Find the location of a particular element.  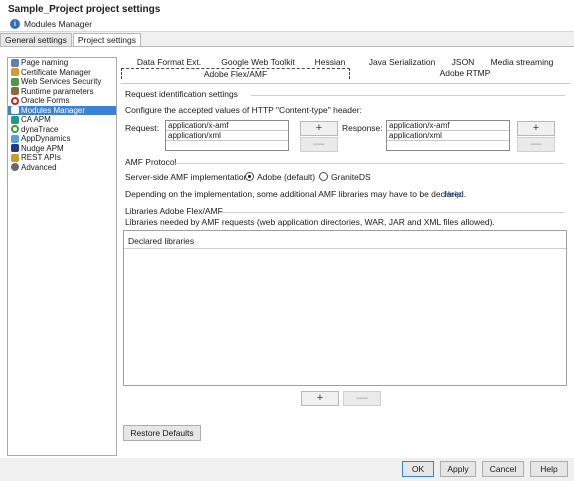

window-subtitle: Modules Manager is located at coordinates (58, 24).